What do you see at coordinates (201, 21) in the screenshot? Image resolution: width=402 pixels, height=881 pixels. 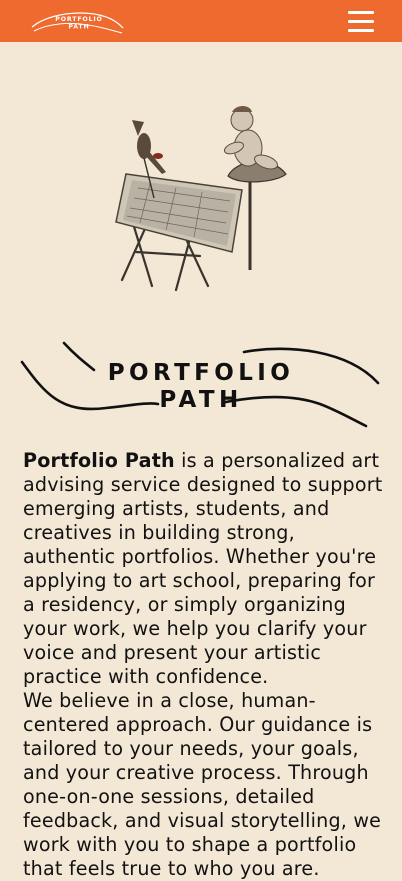 I see `top-navbar: PORTFOLIO PATH` at bounding box center [201, 21].